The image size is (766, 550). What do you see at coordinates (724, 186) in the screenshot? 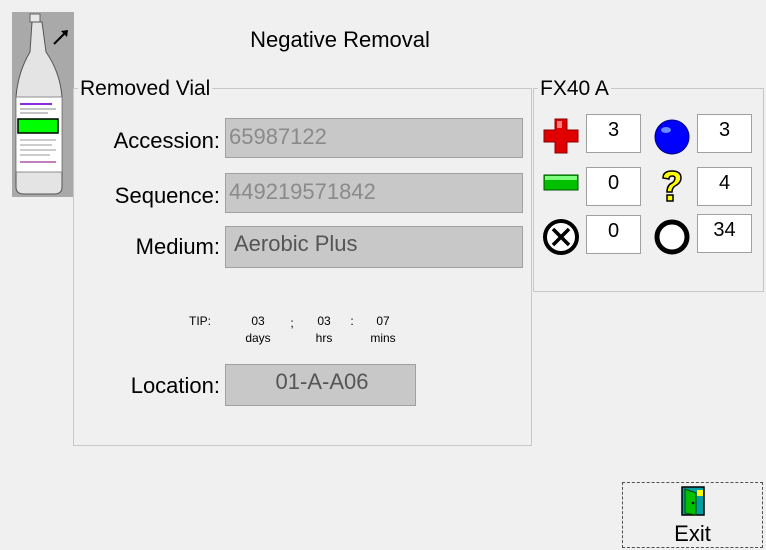
I see `question-count: 4` at bounding box center [724, 186].